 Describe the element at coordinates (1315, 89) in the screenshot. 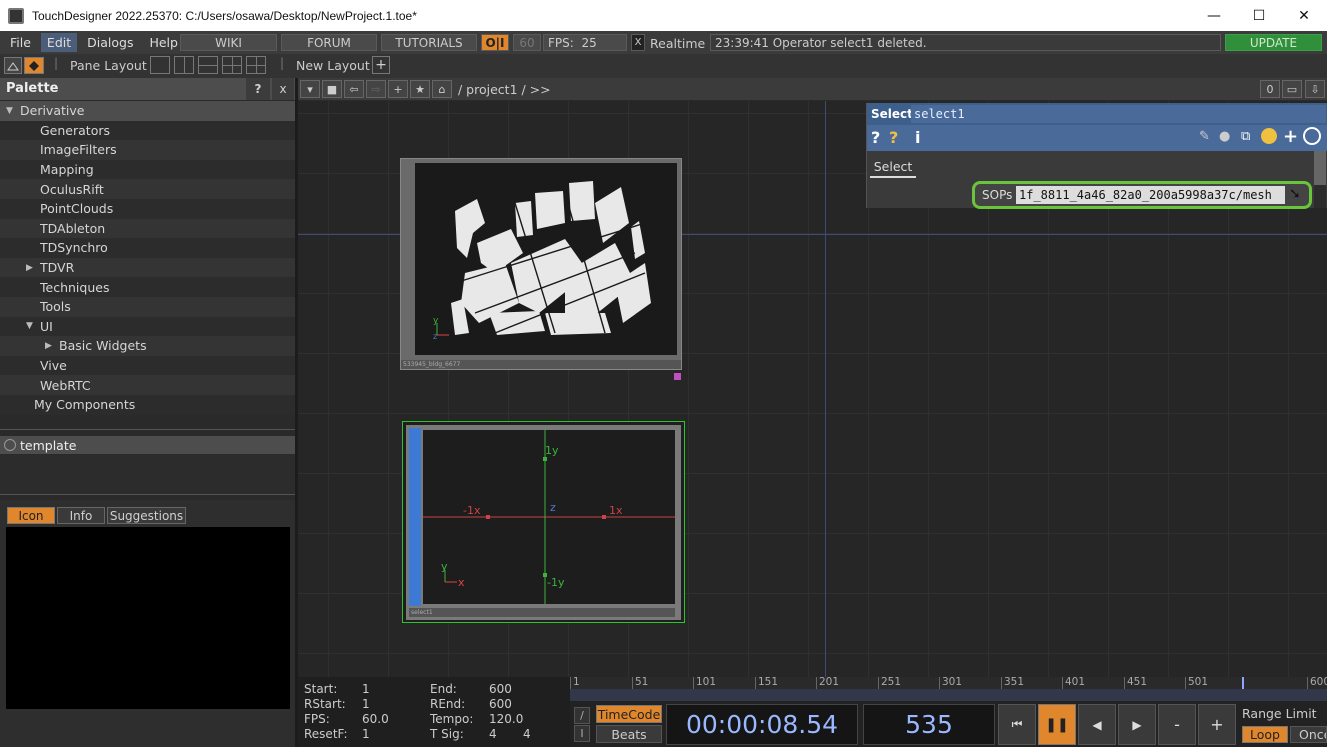

I see `download-icon: ⇩` at that location.